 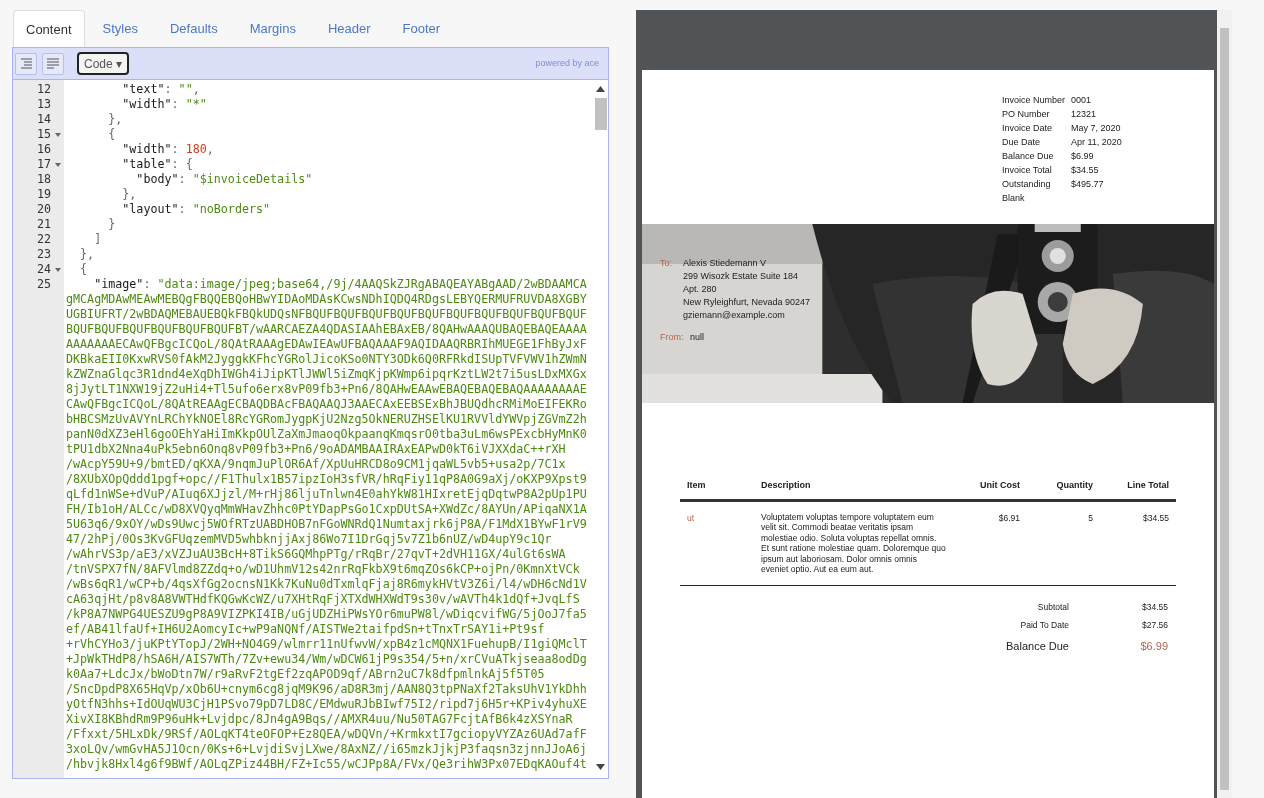 I want to click on code-line: gMCAgMDAwMEAwMEBQgFBQQEBQoHBwYIDAoMDAsKCwsNDhIQDQ4RDgsLEBYQERMUFRUVDA8XGBY, so click(x=326, y=299).